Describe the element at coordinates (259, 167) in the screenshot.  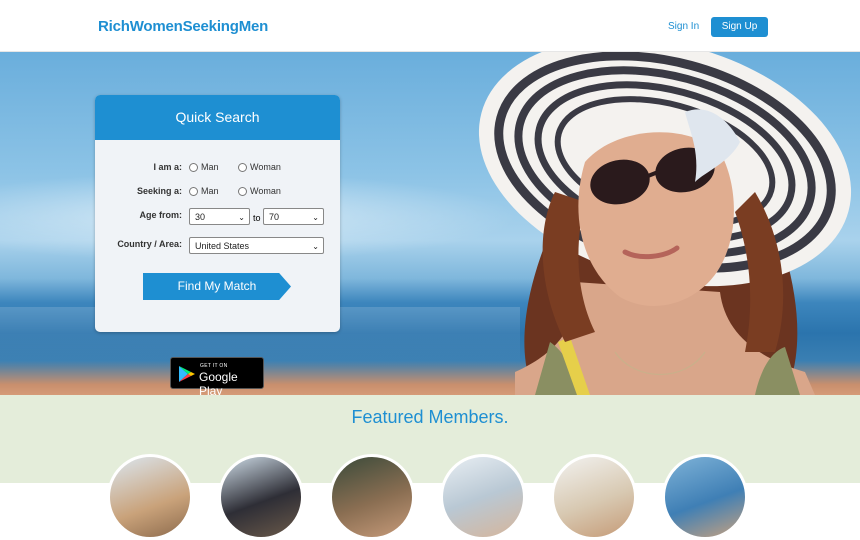
I see `iam-woman-radio: Woman` at that location.